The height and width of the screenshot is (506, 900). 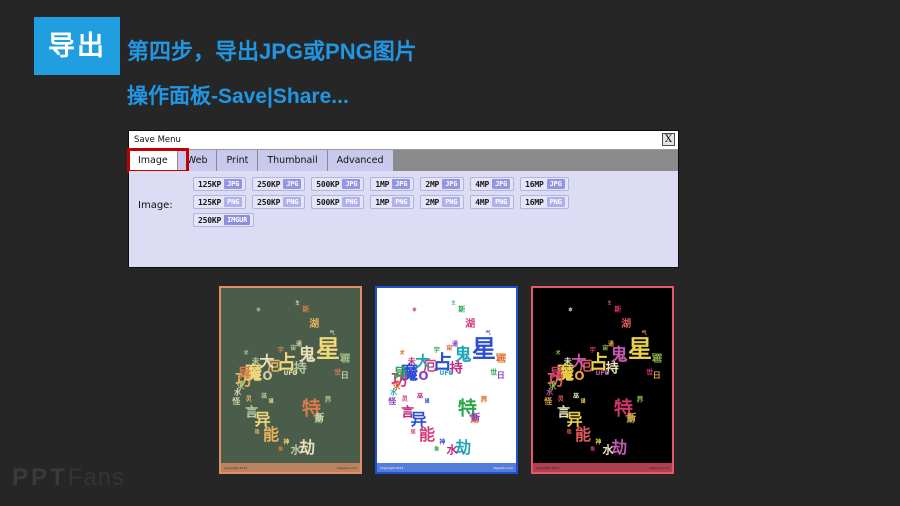 I want to click on thumbnail-footer-right: tagxedo.com, so click(x=659, y=467).